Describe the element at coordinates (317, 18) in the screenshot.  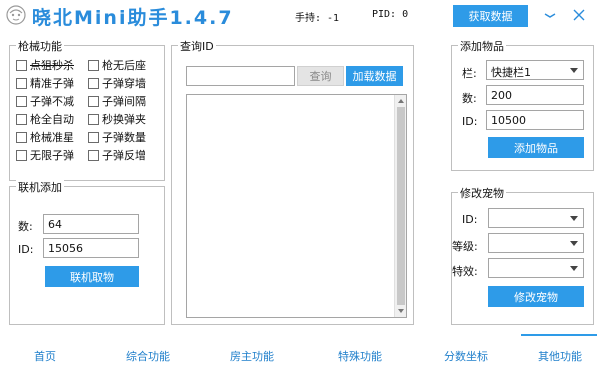
I see `handle-label: 手持: -1` at that location.